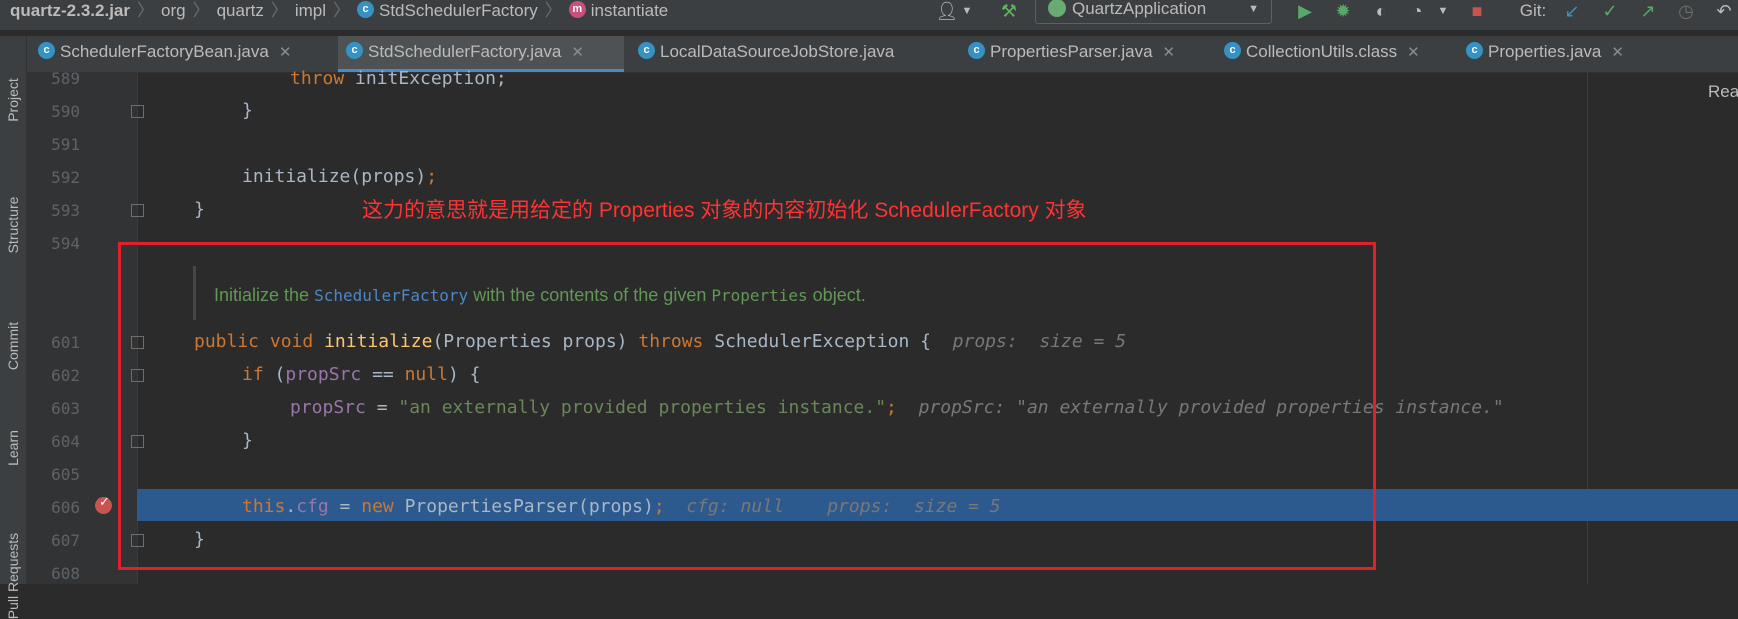 Image resolution: width=1738 pixels, height=619 pixels. What do you see at coordinates (577, 10) in the screenshot?
I see `method-icon: m` at bounding box center [577, 10].